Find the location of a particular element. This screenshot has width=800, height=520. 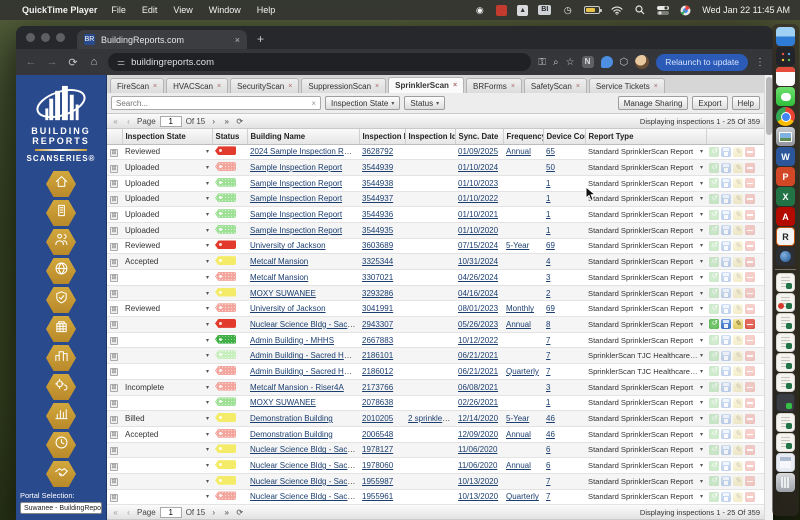

browser-profile-icon is located at coordinates (685, 10).